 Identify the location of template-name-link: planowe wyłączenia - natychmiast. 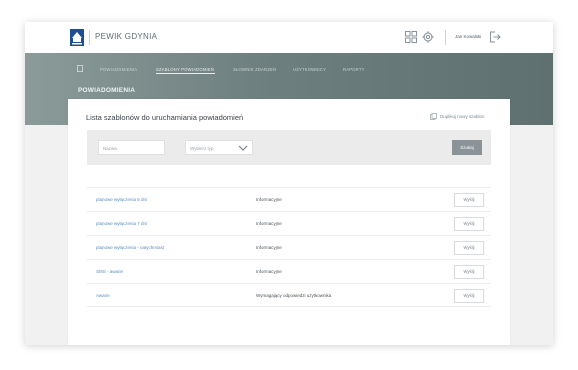
(130, 247).